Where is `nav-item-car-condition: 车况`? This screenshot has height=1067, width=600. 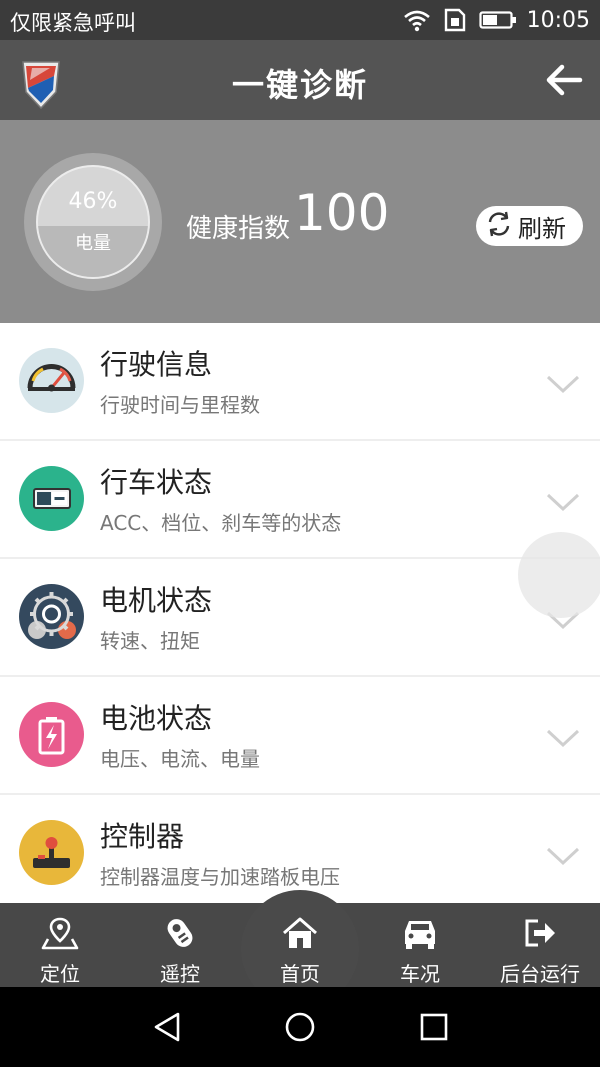
nav-item-car-condition: 车况 is located at coordinates (420, 945).